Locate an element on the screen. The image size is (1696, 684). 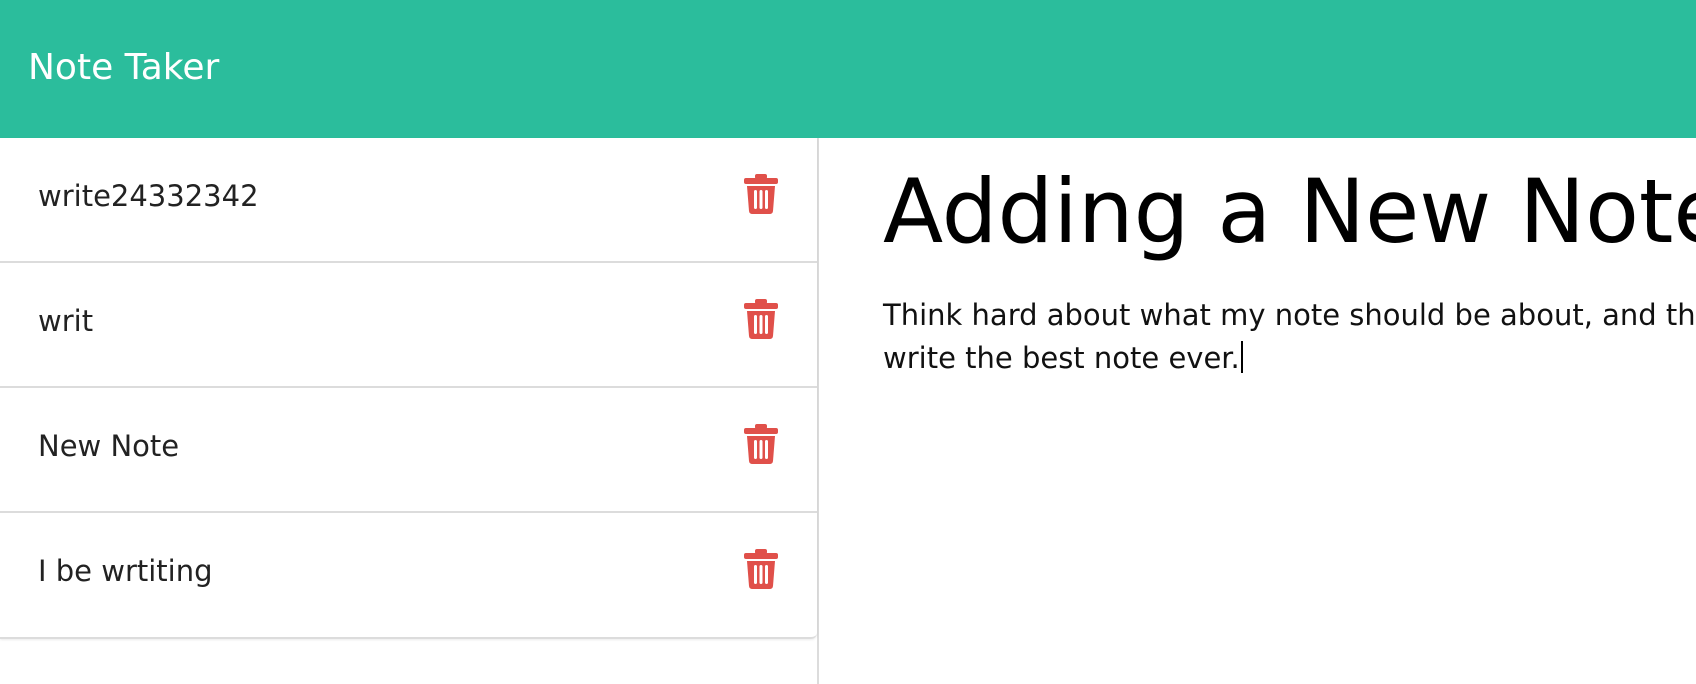
note-title: writ is located at coordinates (65, 321).